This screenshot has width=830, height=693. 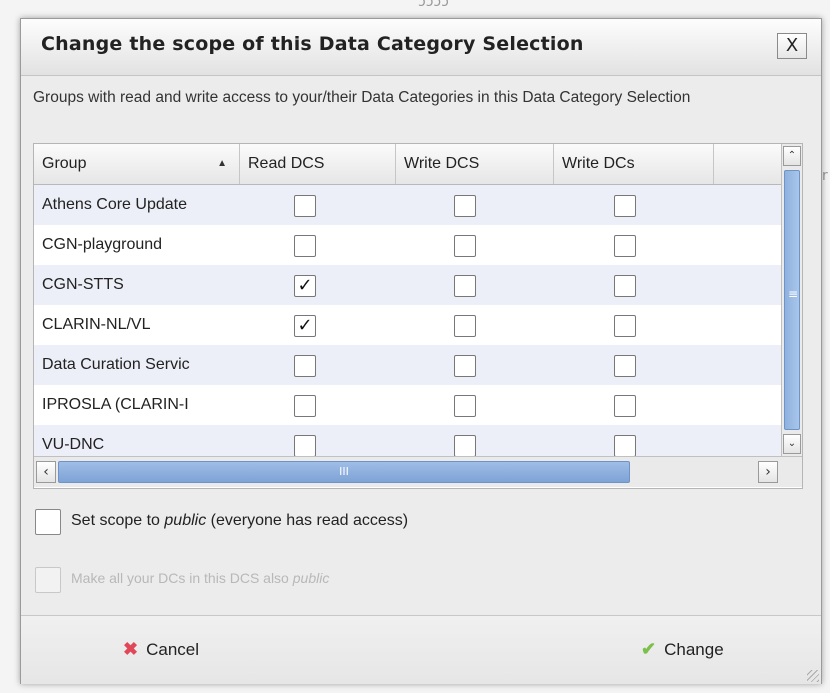 What do you see at coordinates (649, 649) in the screenshot?
I see `checkmark-icon: ✔` at bounding box center [649, 649].